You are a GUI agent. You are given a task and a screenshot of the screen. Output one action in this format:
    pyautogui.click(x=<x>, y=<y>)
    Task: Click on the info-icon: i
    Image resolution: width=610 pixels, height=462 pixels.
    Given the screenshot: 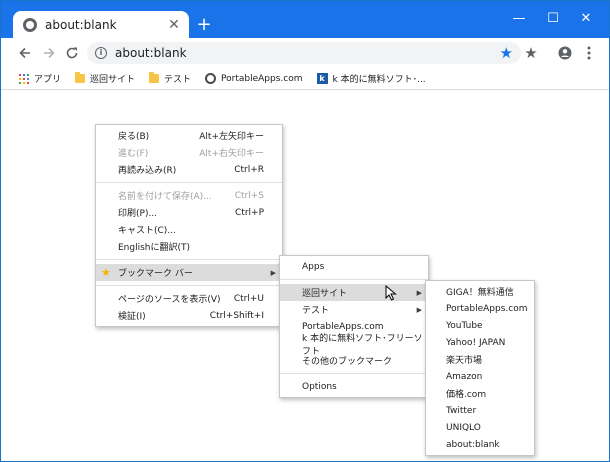 What is the action you would take?
    pyautogui.click(x=101, y=53)
    